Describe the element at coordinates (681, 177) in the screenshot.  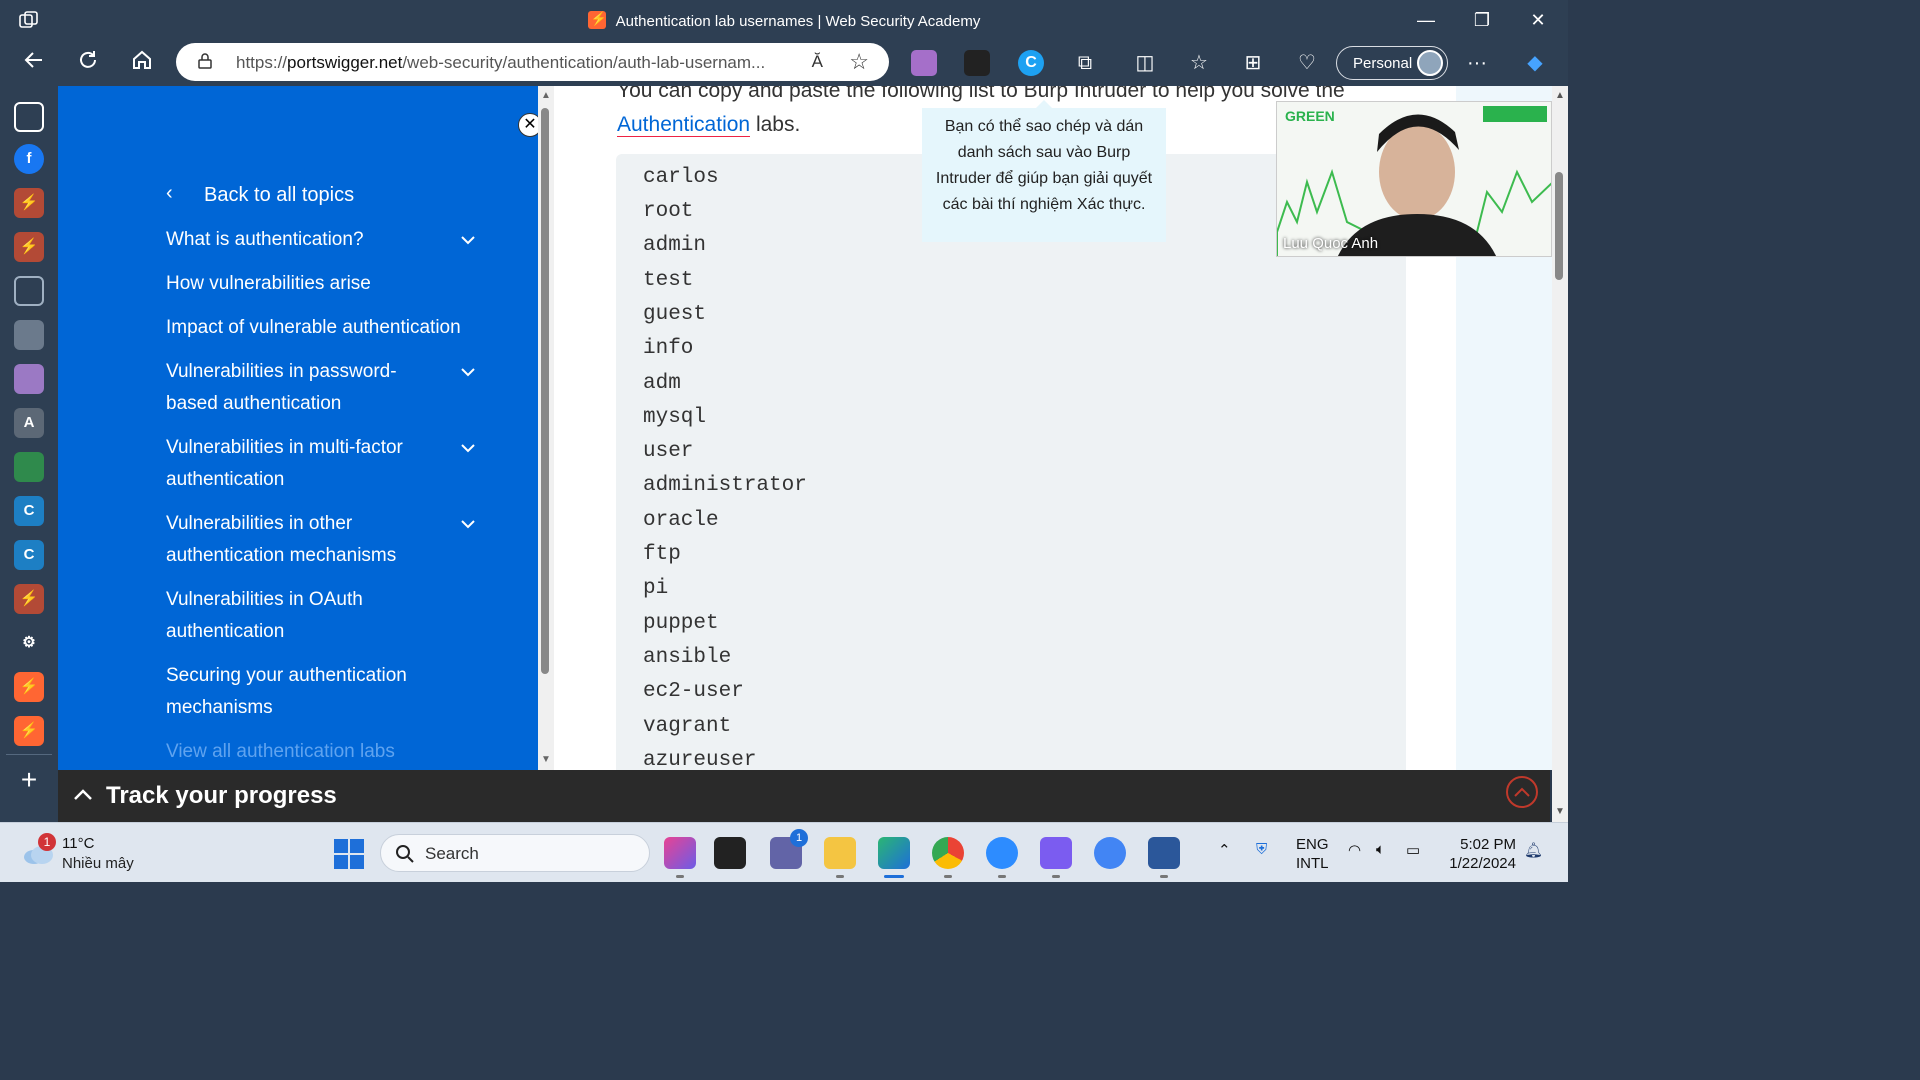
I see `code-line: carlos` at that location.